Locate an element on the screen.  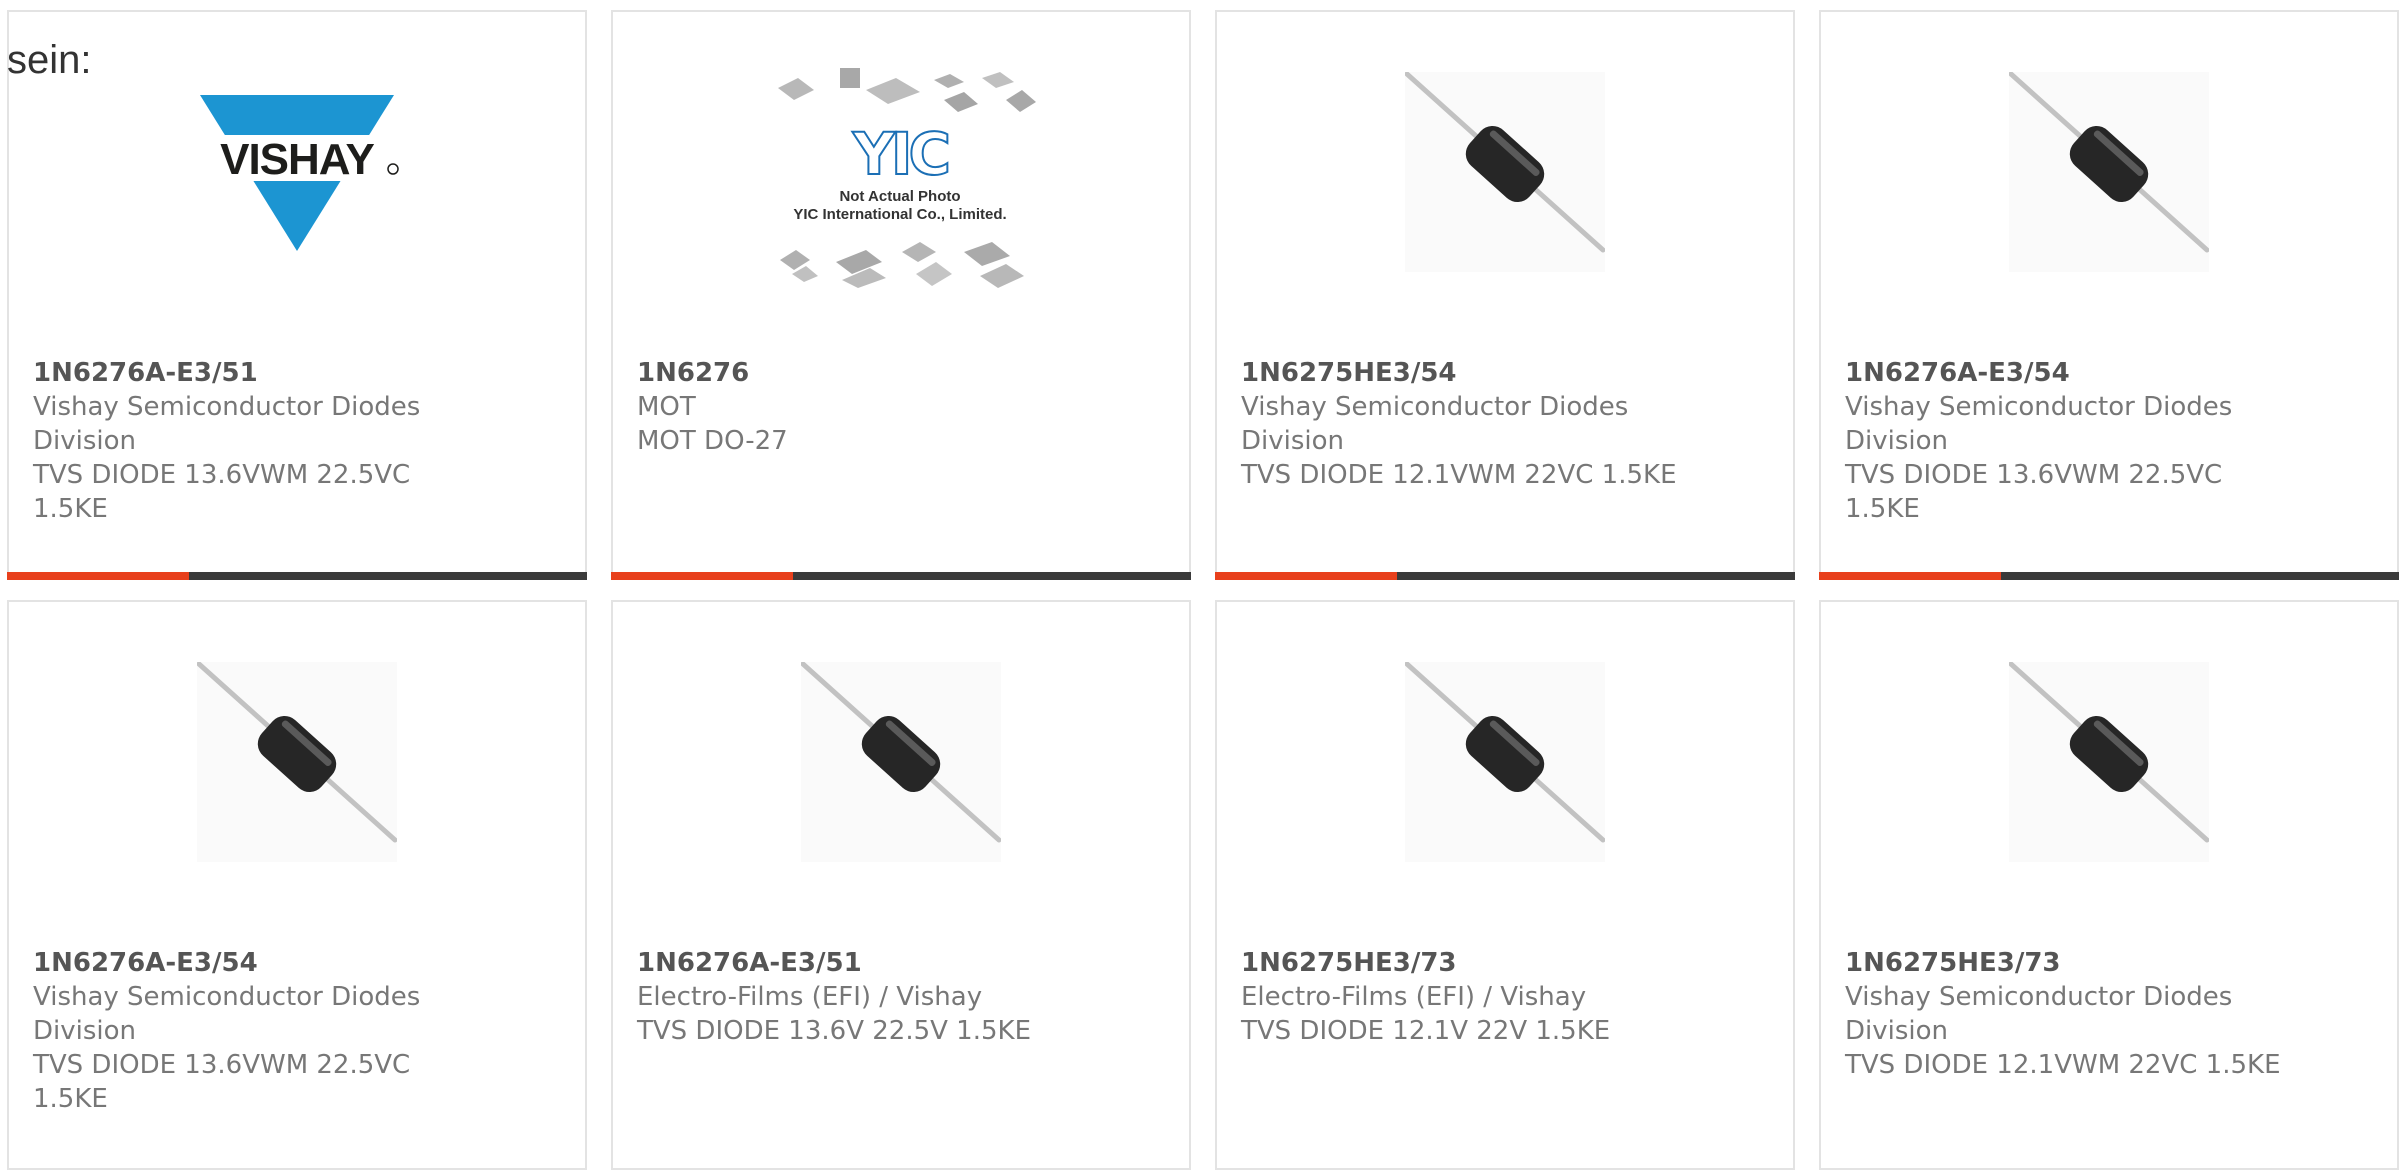
intro-text: sein: is located at coordinates (49, 60).